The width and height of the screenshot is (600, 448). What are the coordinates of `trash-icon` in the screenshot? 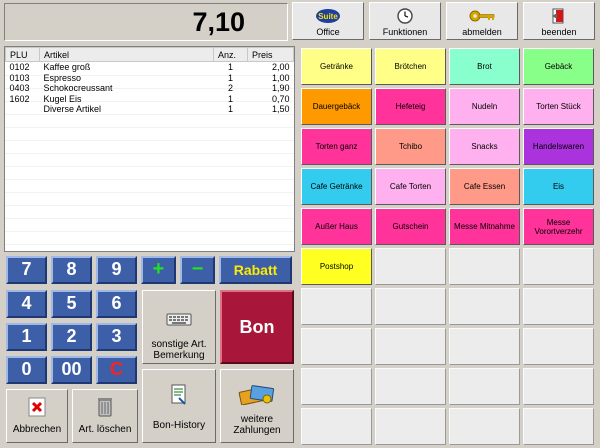 It's located at (105, 407).